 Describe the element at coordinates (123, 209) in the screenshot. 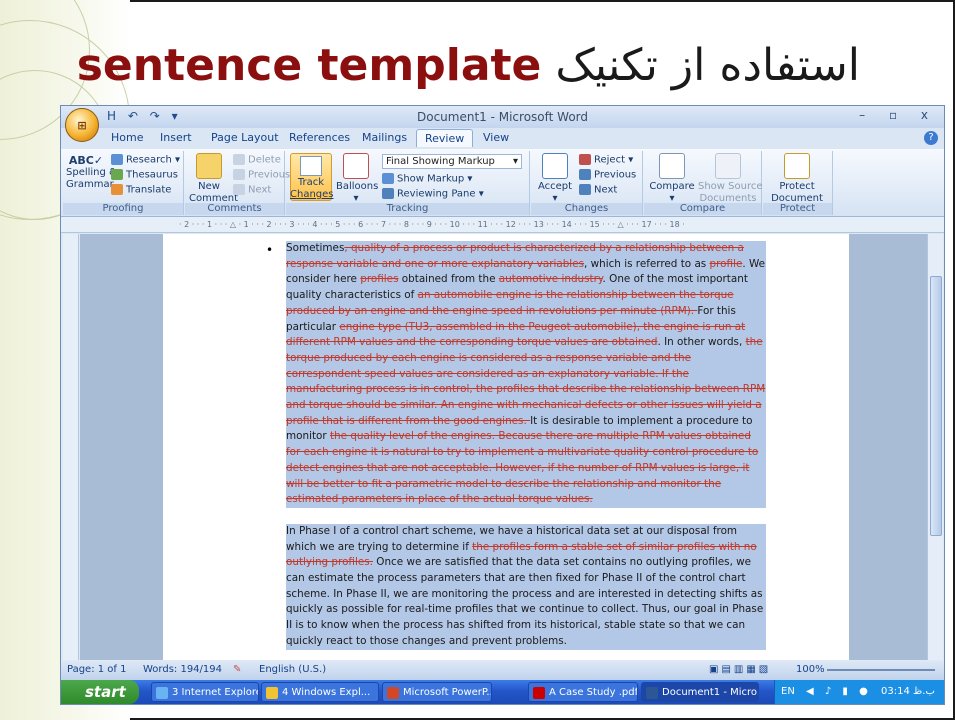

I see `proofing-label: Proofing` at that location.